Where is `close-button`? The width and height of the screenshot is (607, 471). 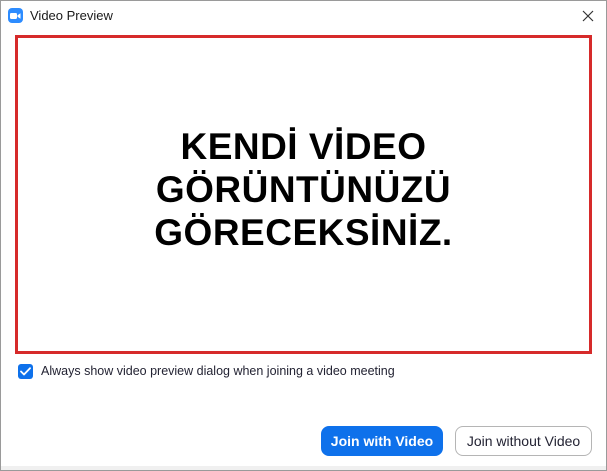
close-button is located at coordinates (588, 16).